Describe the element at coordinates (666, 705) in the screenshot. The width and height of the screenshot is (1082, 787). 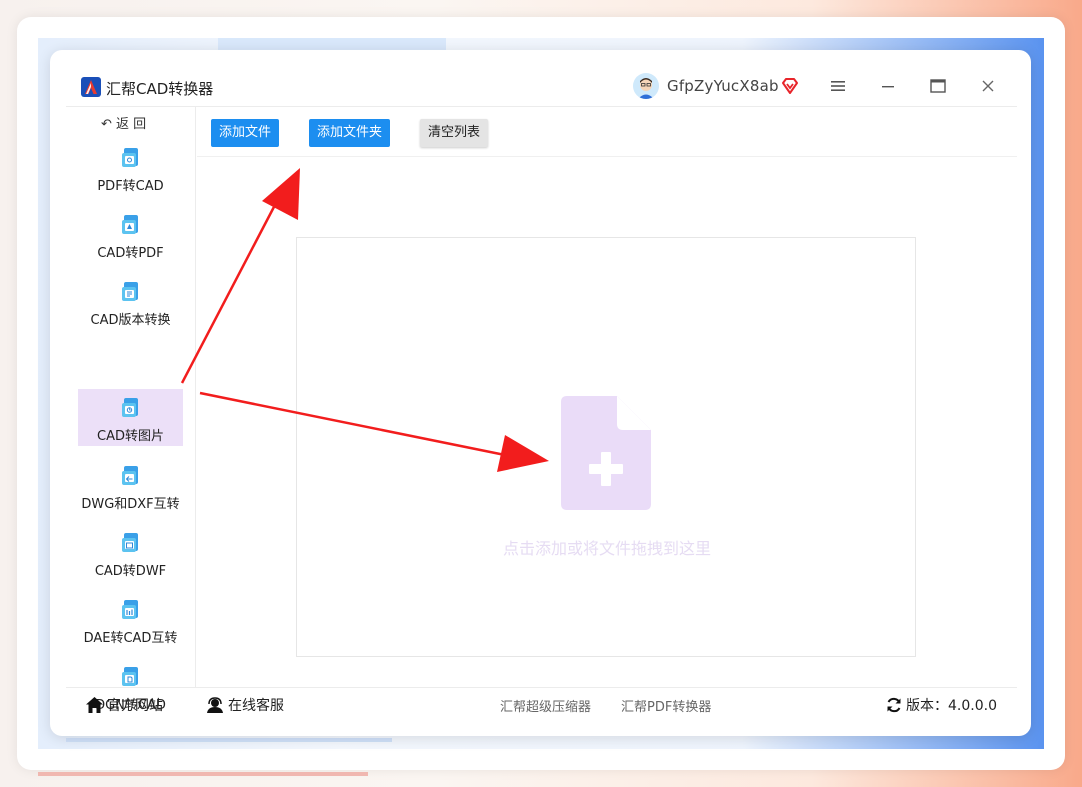
I see `pdf-converter-link: 汇帮PDF转换器` at that location.